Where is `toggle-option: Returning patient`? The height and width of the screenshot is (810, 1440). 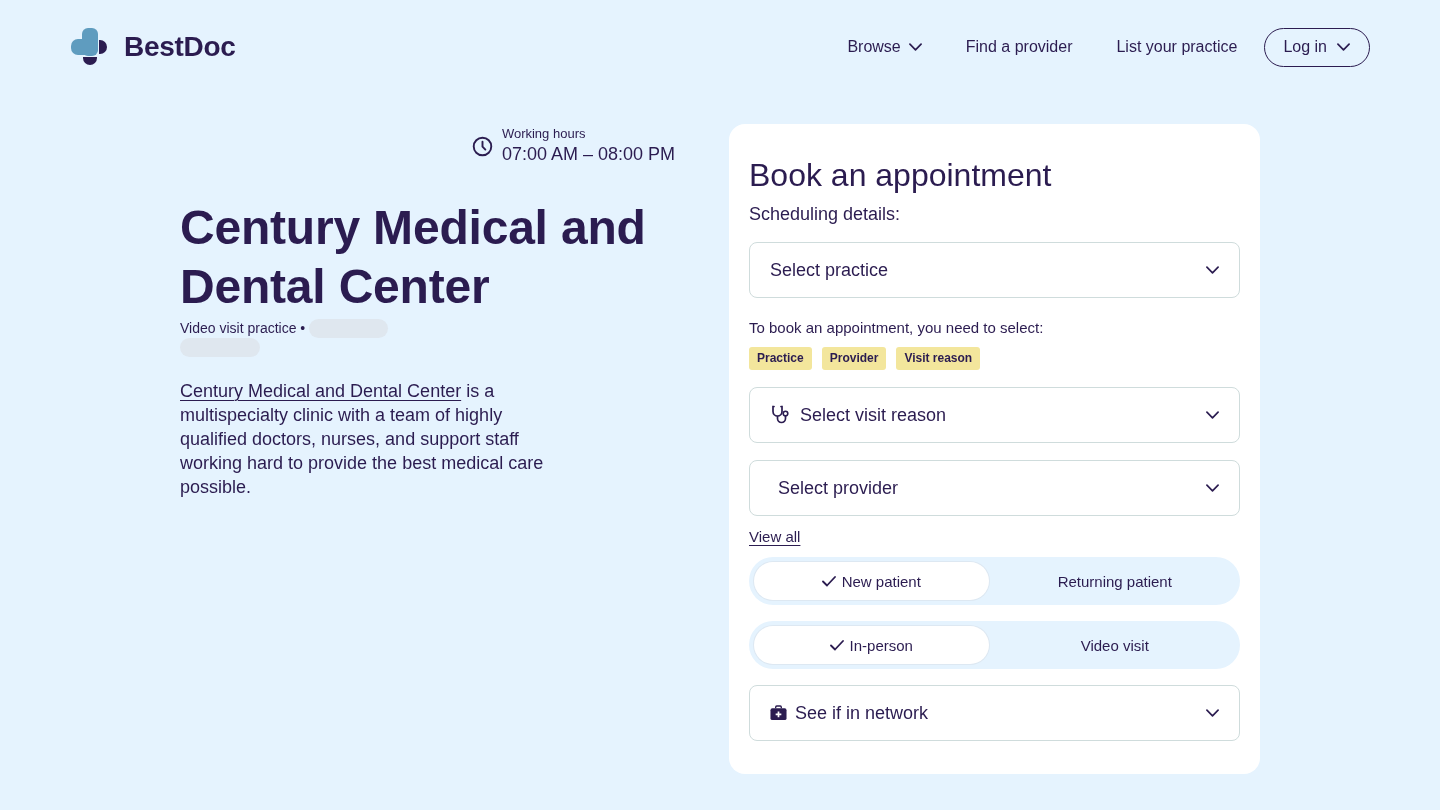 toggle-option: Returning patient is located at coordinates (1114, 581).